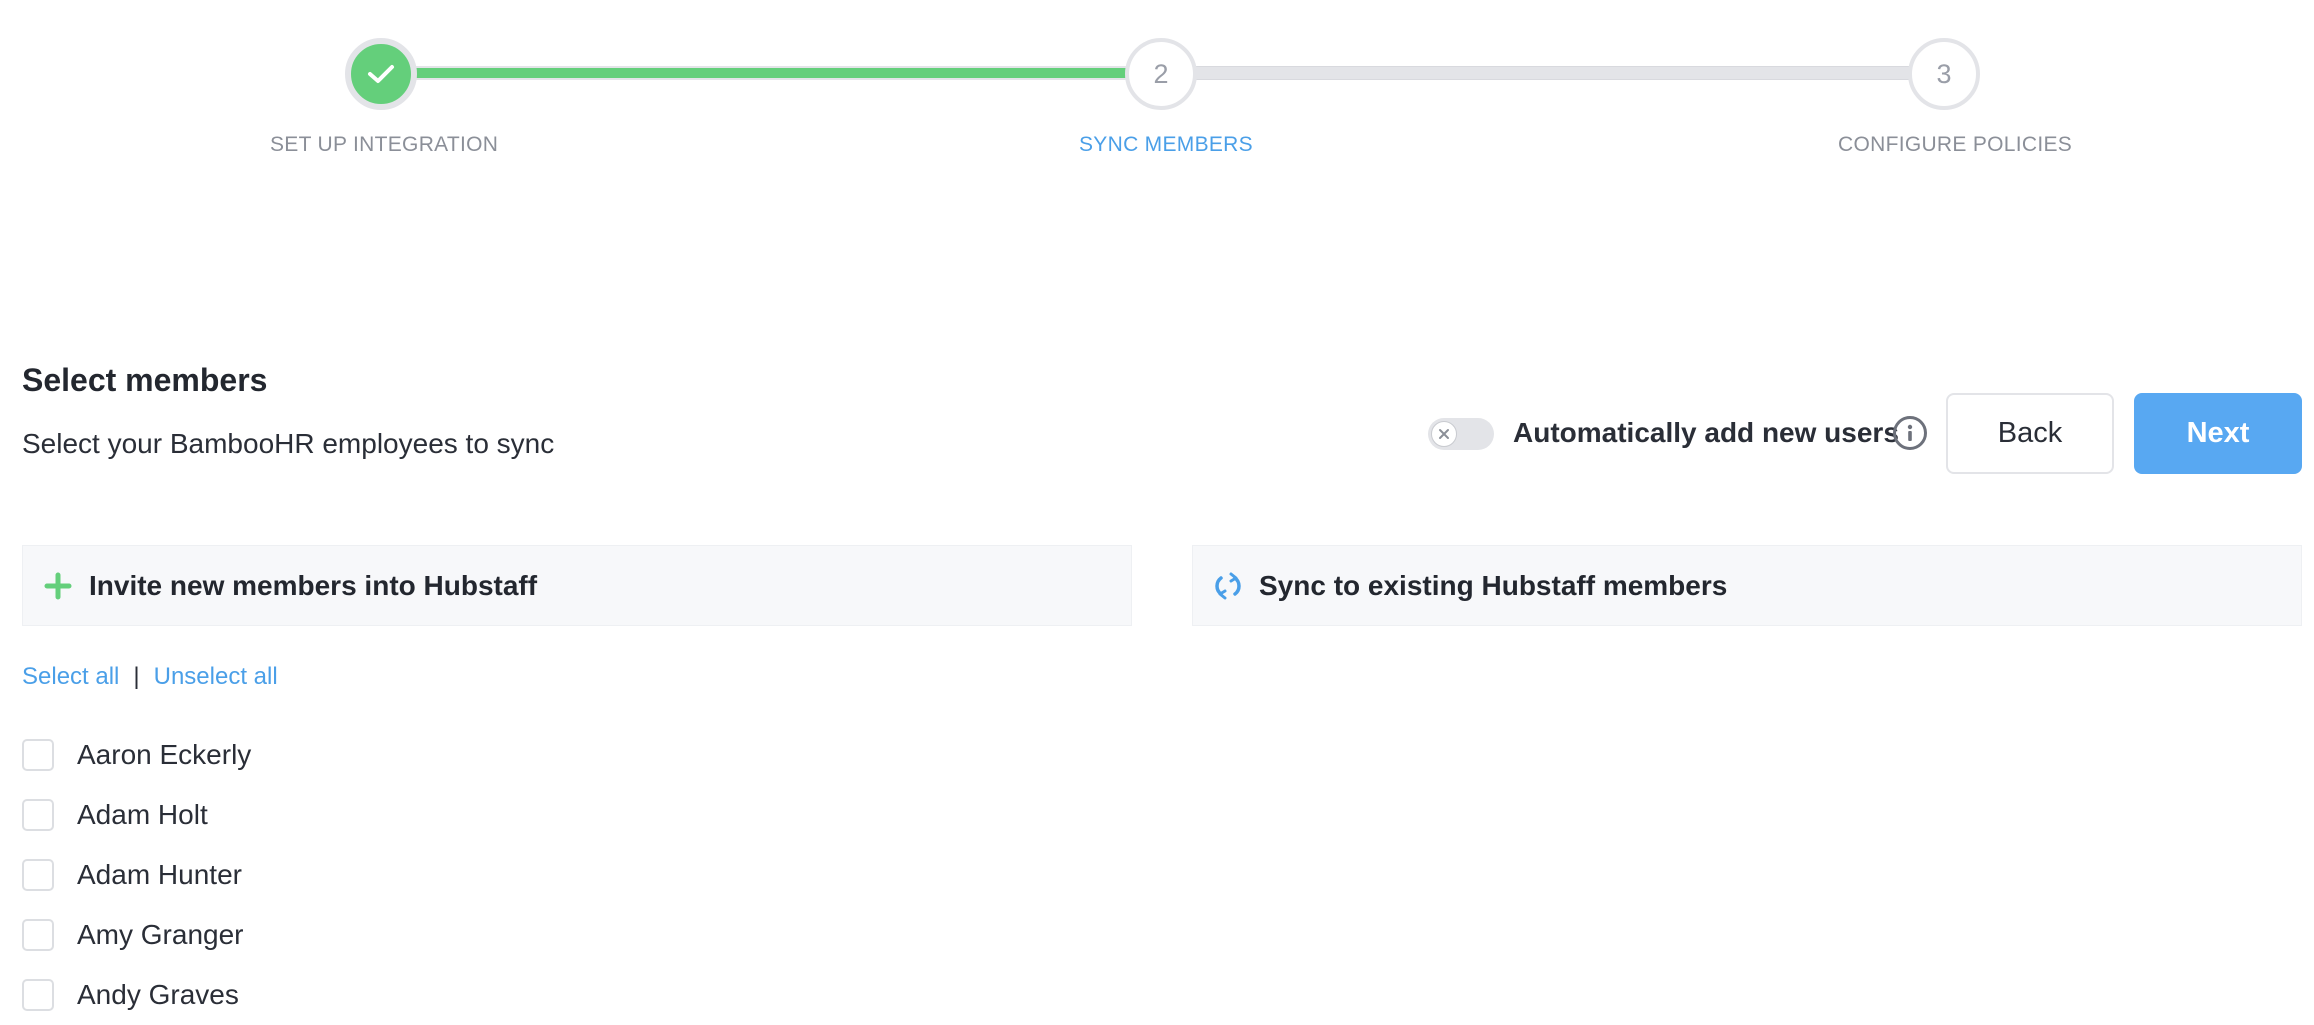 This screenshot has width=2314, height=1025. I want to click on sync-existing-panel: Sync to existing Hubstaff members, so click(1747, 585).